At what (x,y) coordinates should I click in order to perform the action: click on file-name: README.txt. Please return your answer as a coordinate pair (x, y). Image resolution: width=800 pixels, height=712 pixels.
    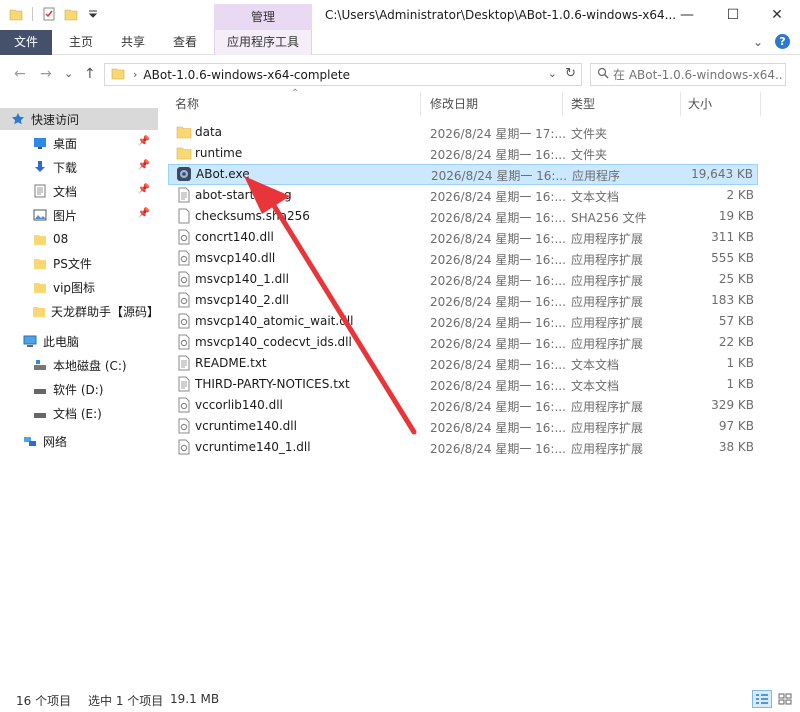
    Looking at the image, I should click on (231, 363).